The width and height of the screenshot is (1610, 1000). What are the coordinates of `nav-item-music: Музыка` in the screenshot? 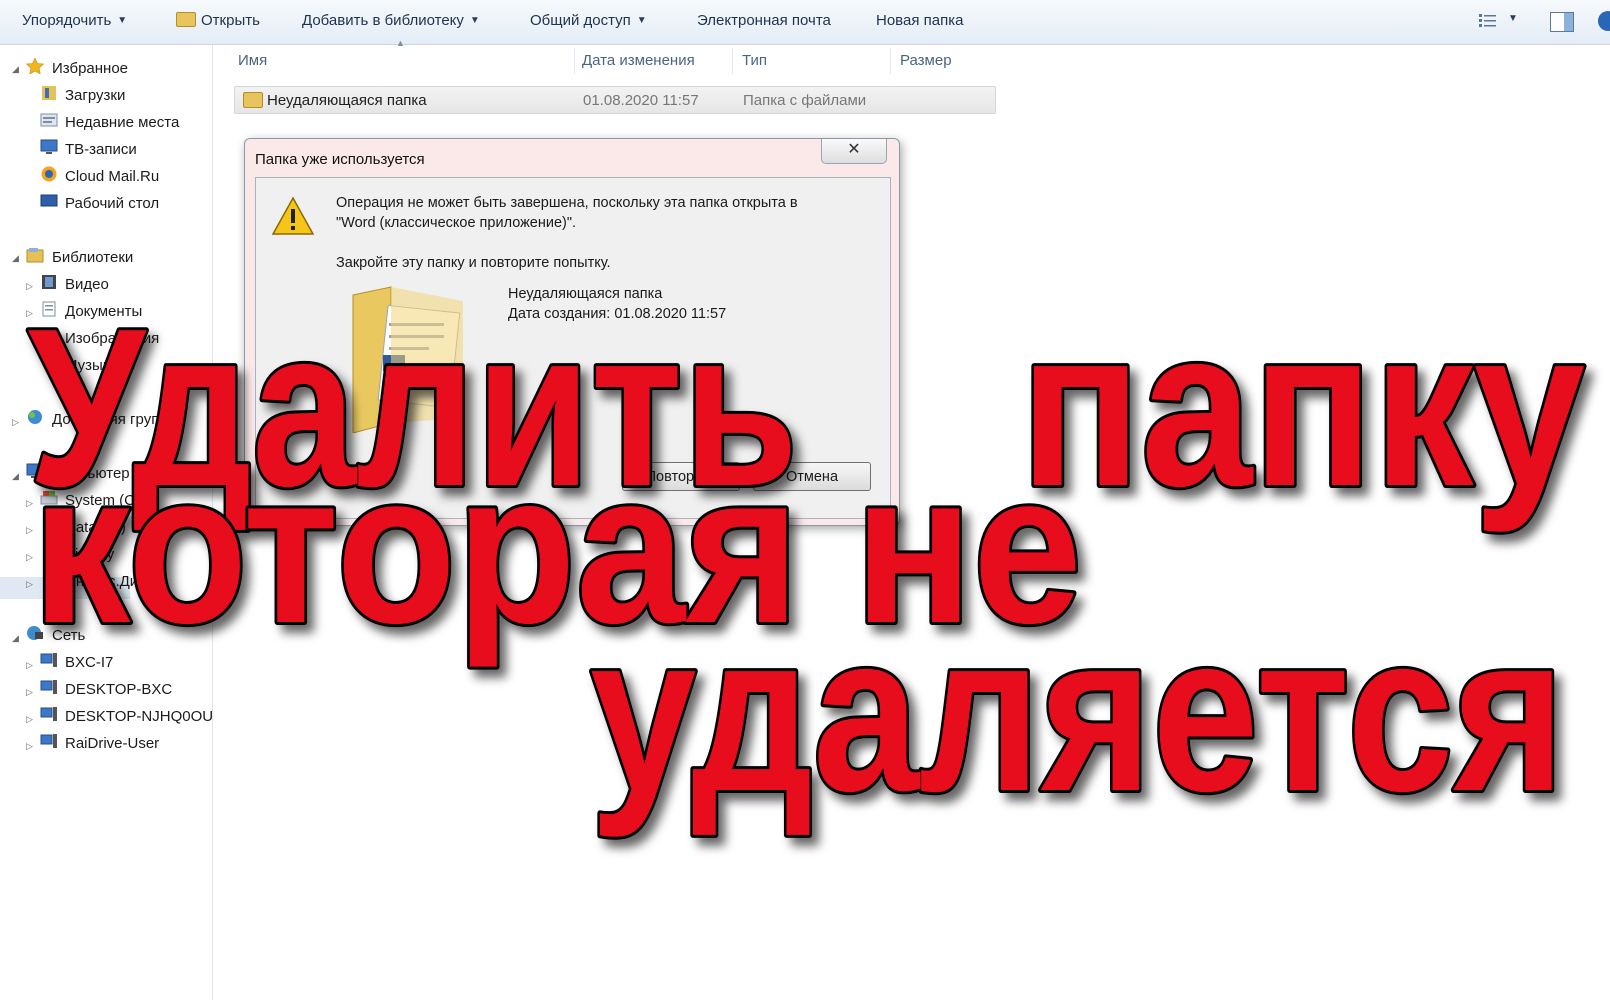 It's located at (91, 365).